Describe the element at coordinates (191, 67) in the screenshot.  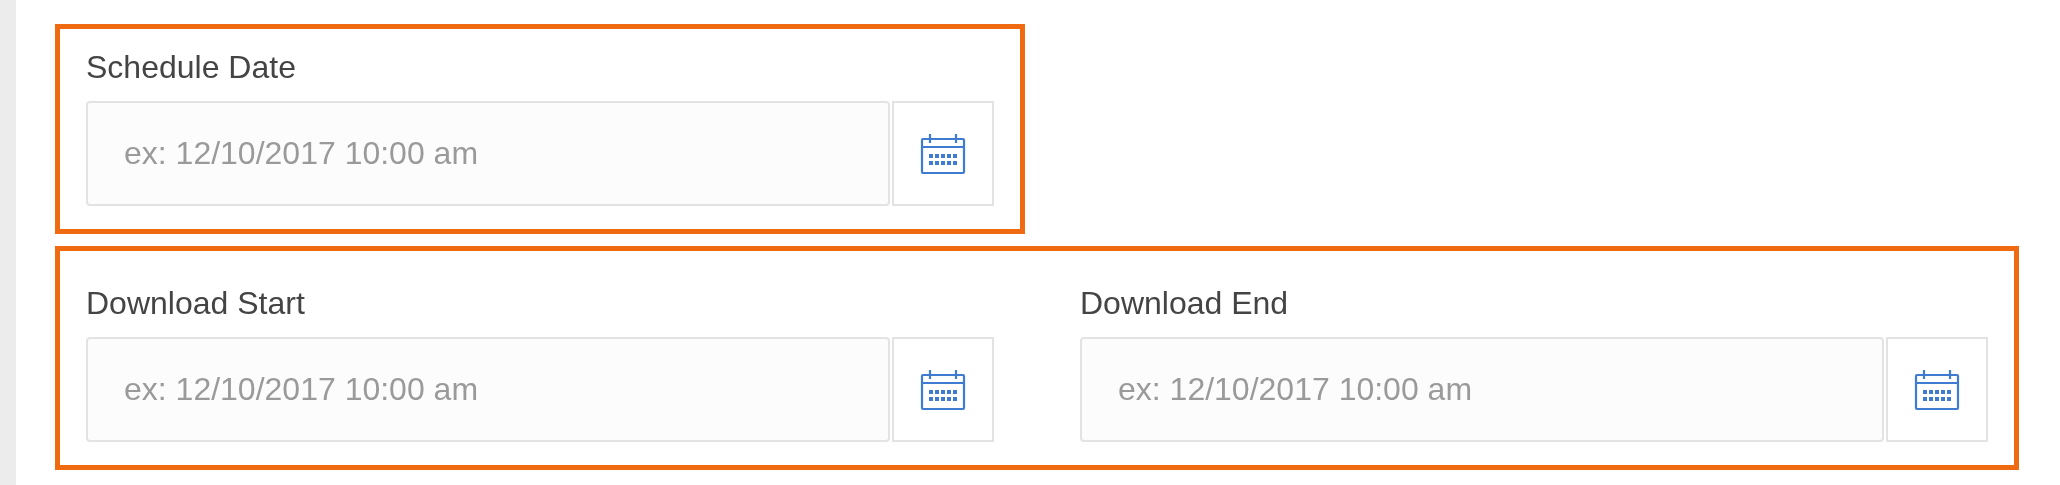
I see `field-label: Schedule Date` at that location.